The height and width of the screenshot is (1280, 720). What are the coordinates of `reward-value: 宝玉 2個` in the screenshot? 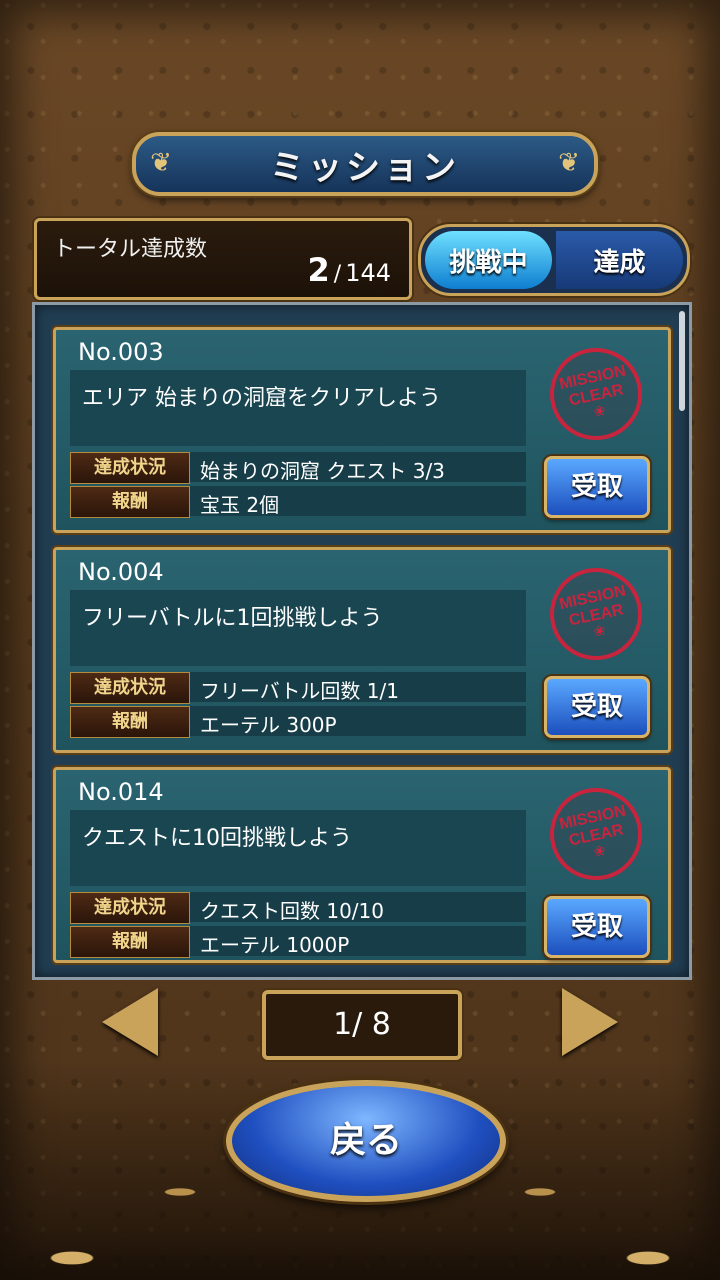 It's located at (240, 505).